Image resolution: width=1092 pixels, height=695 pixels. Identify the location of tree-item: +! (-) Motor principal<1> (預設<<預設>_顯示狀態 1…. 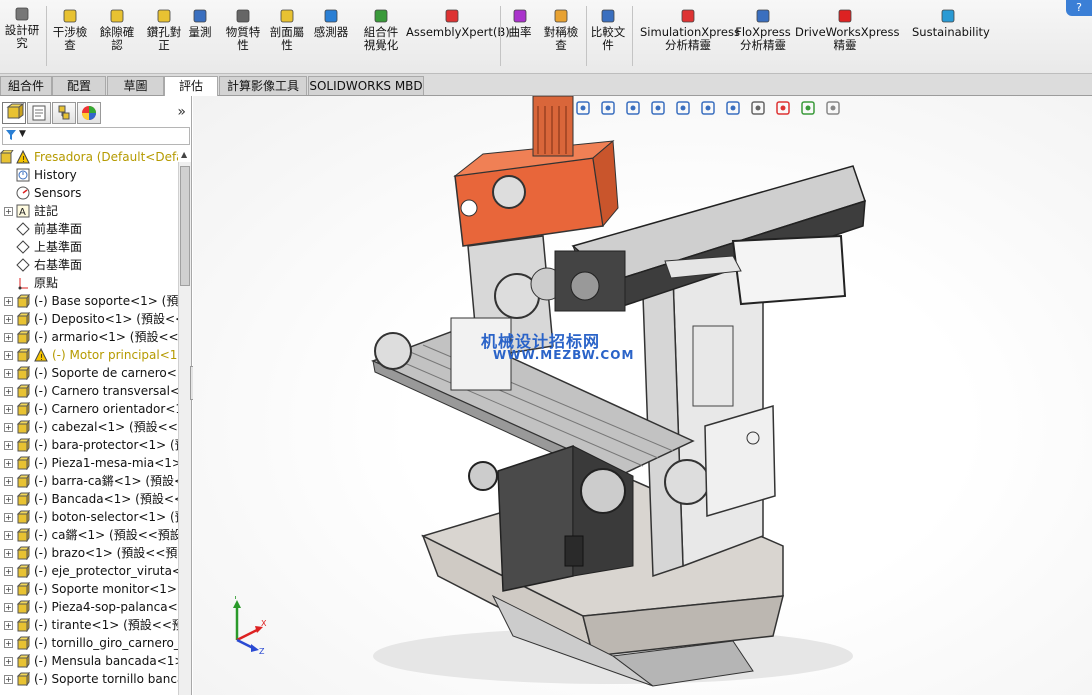
(89, 355).